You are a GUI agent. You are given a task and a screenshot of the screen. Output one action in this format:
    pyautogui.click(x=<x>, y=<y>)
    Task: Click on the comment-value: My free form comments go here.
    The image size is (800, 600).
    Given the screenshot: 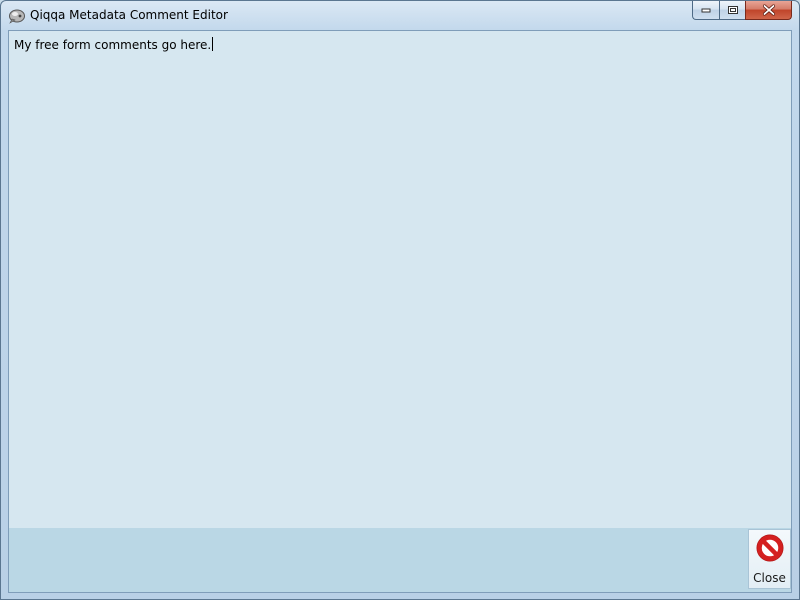 What is the action you would take?
    pyautogui.click(x=113, y=45)
    